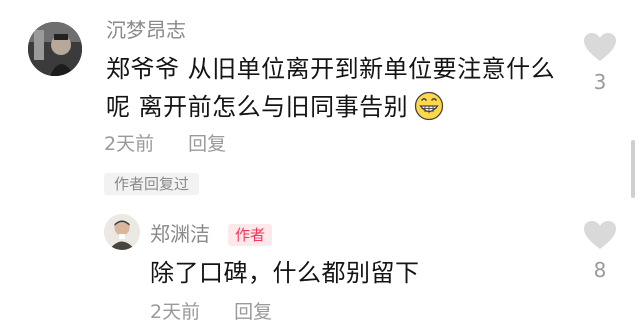 The width and height of the screenshot is (641, 330). Describe the element at coordinates (429, 111) in the screenshot. I see `grinning-face-icon` at that location.